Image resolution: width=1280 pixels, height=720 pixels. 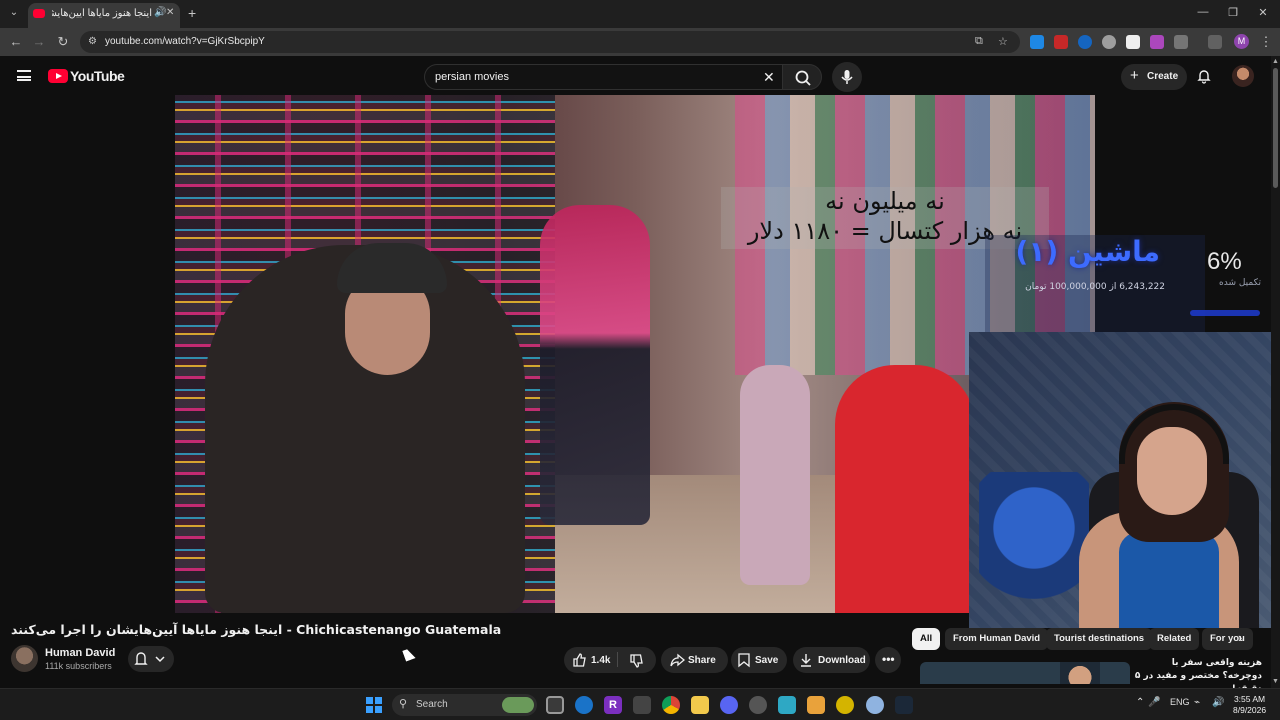 What do you see at coordinates (1243, 76) in the screenshot?
I see `account-avatar` at bounding box center [1243, 76].